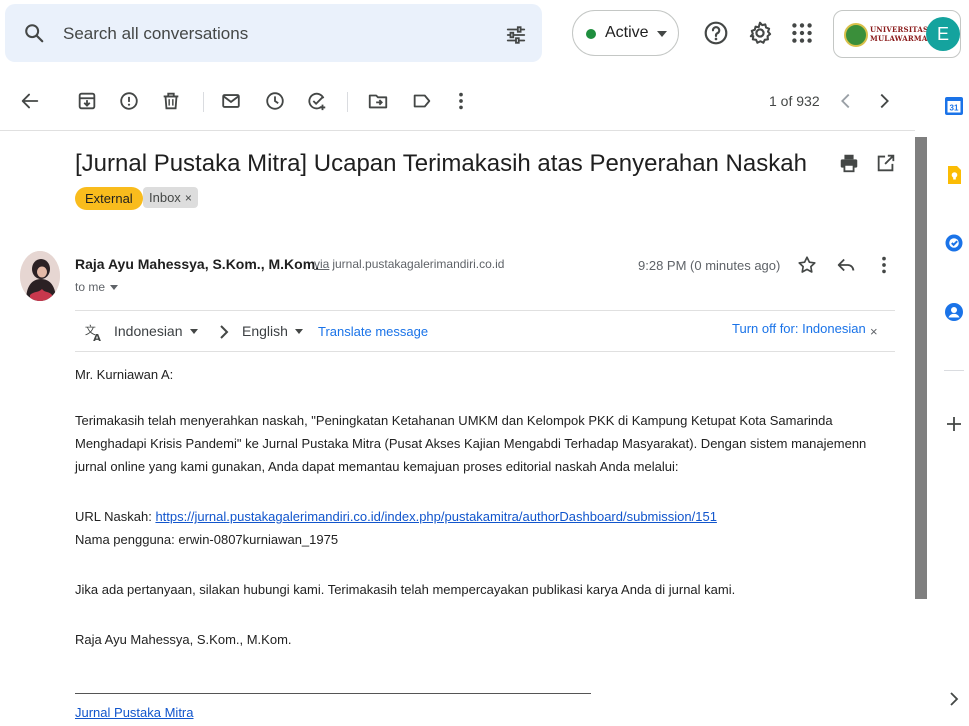 The image size is (969, 726). Describe the element at coordinates (846, 265) in the screenshot. I see `reply-icon` at that location.